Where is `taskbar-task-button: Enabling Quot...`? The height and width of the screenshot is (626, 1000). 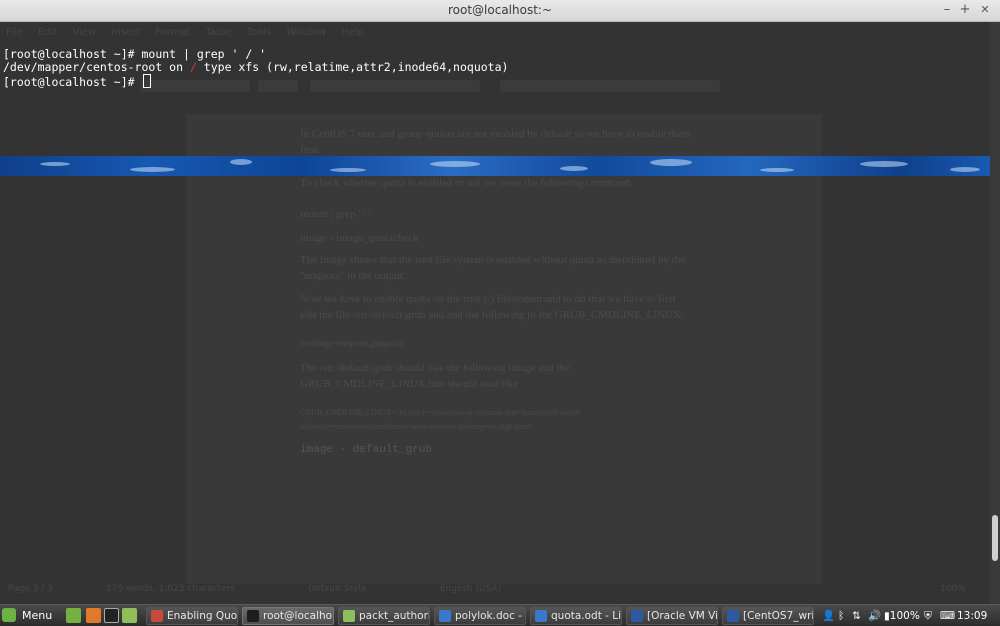
taskbar-task-button: Enabling Quot... is located at coordinates (192, 616).